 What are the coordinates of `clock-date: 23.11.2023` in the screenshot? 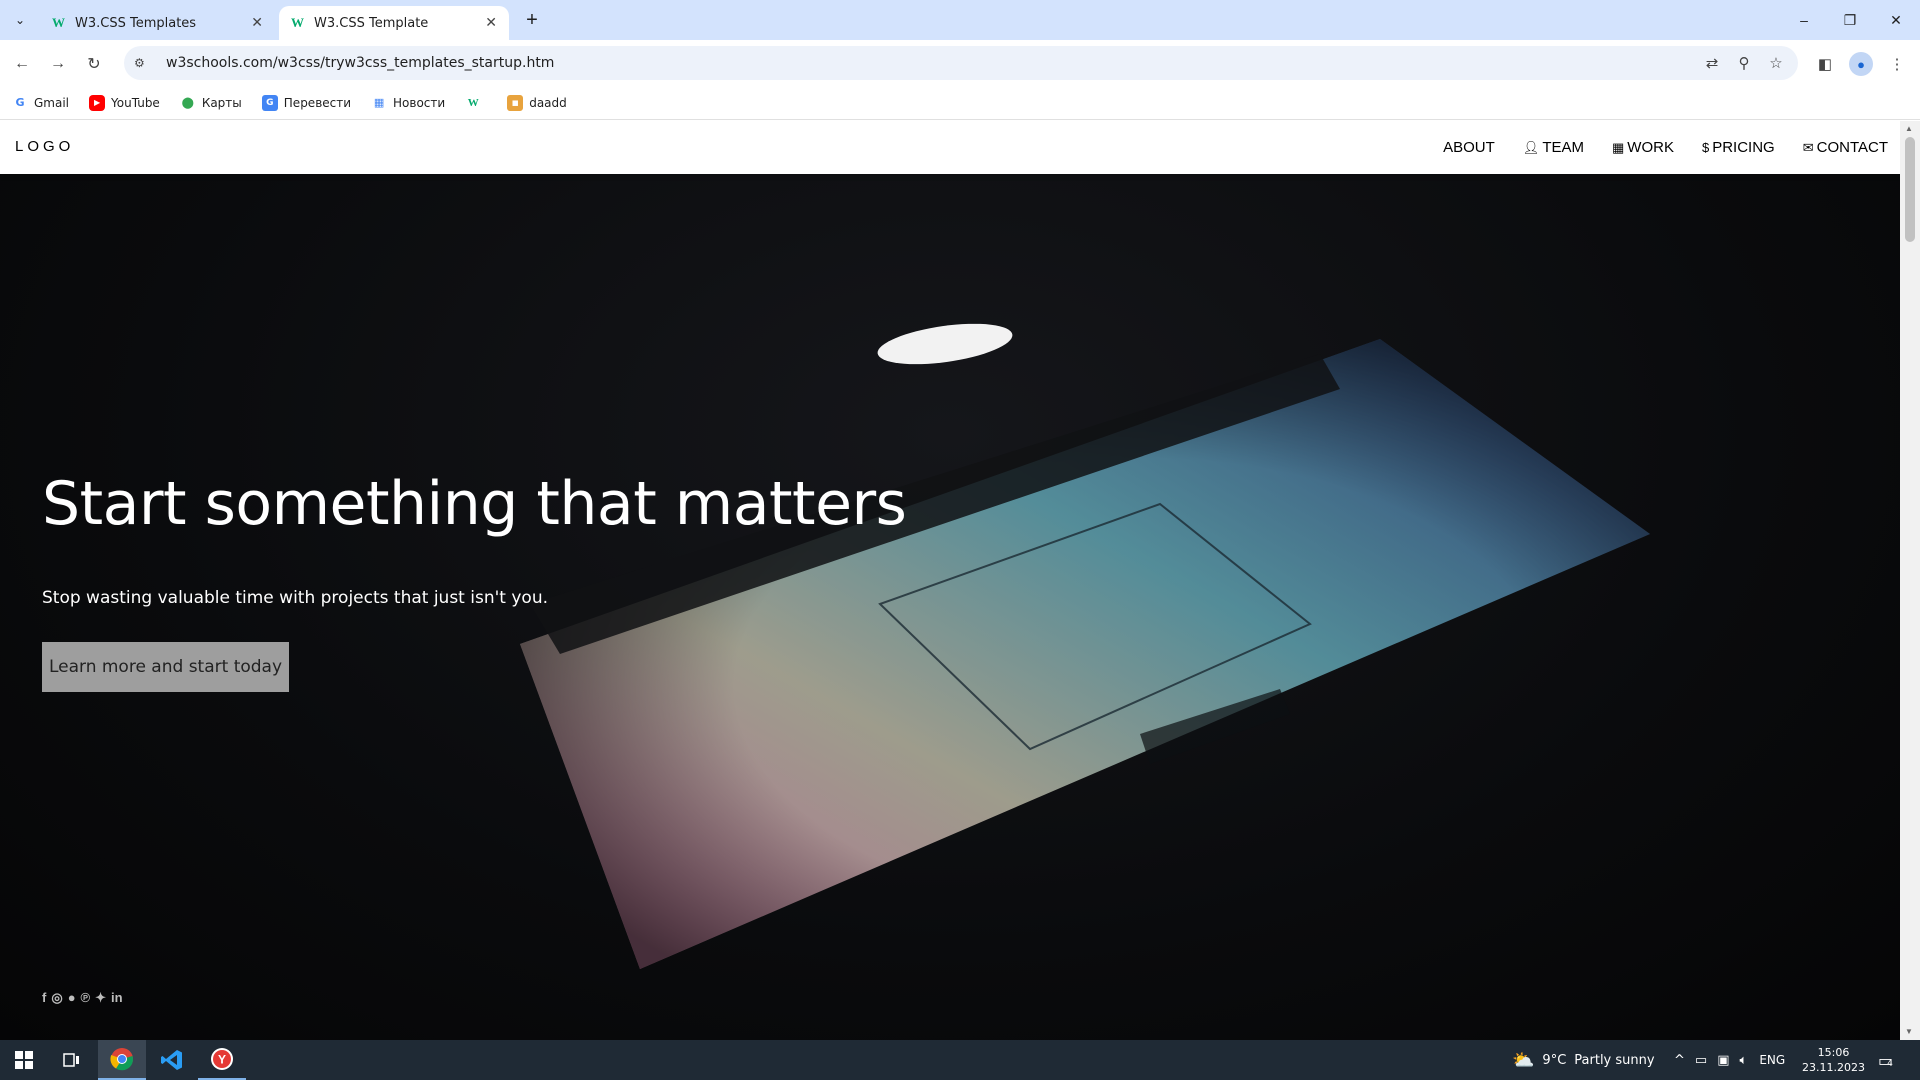 It's located at (1833, 1067).